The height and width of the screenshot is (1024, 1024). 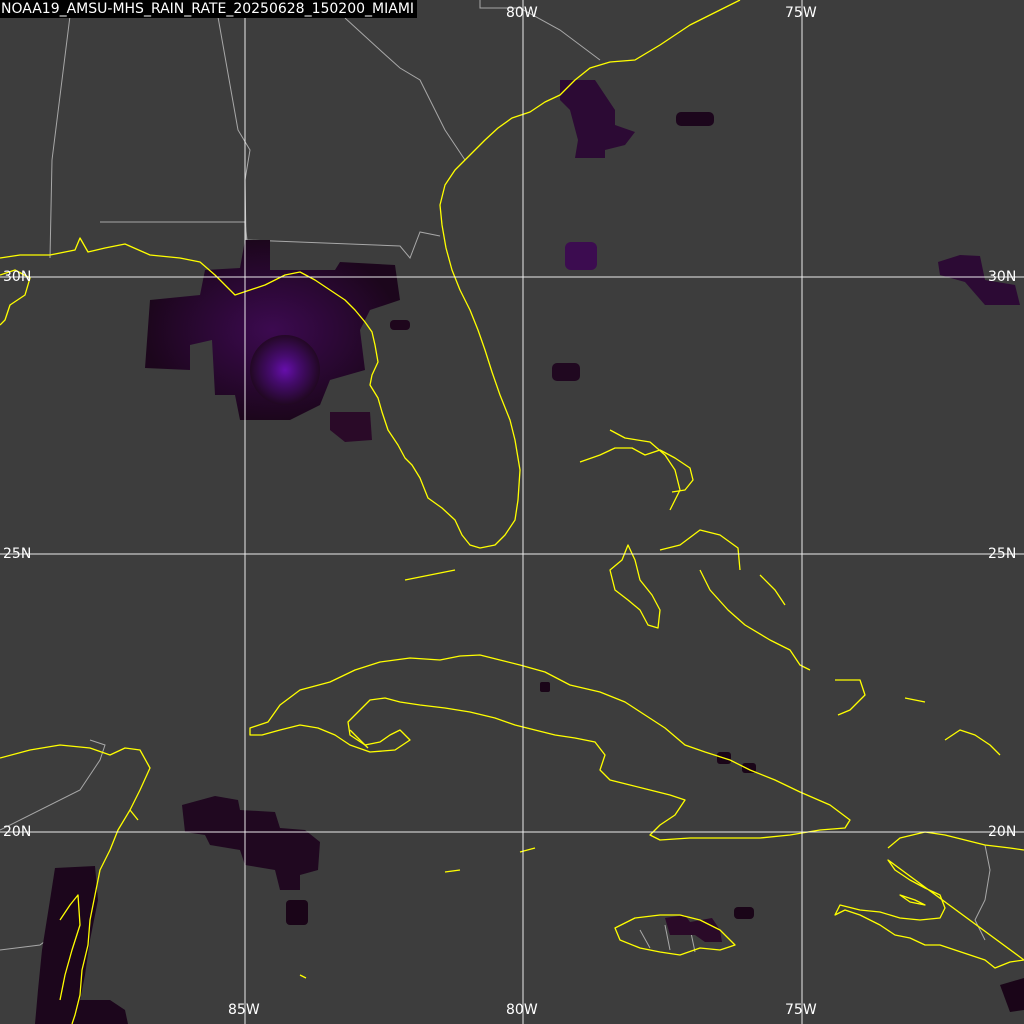 What do you see at coordinates (251, 843) in the screenshot?
I see `rain-blob-yucatan-sea` at bounding box center [251, 843].